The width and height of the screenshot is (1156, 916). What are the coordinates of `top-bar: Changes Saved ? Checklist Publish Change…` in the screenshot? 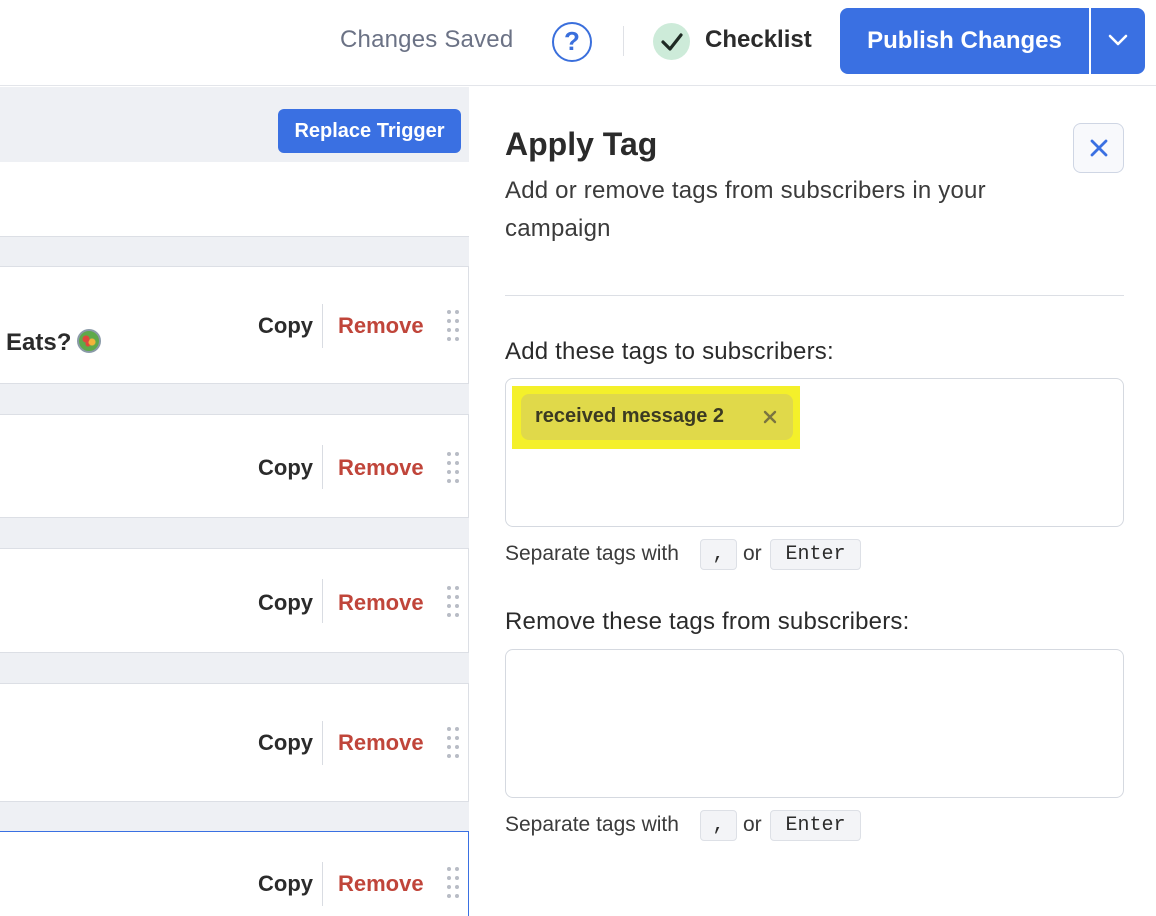 It's located at (578, 43).